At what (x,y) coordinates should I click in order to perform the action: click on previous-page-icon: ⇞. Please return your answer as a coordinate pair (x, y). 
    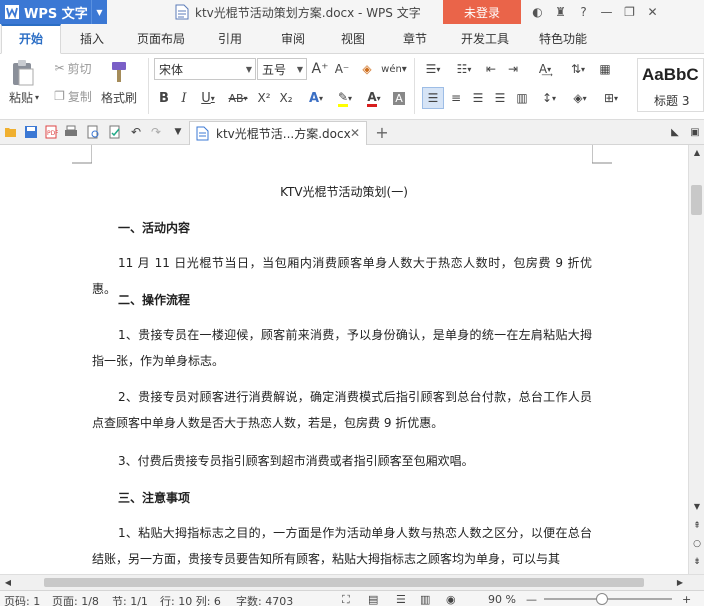
    Looking at the image, I should click on (697, 526).